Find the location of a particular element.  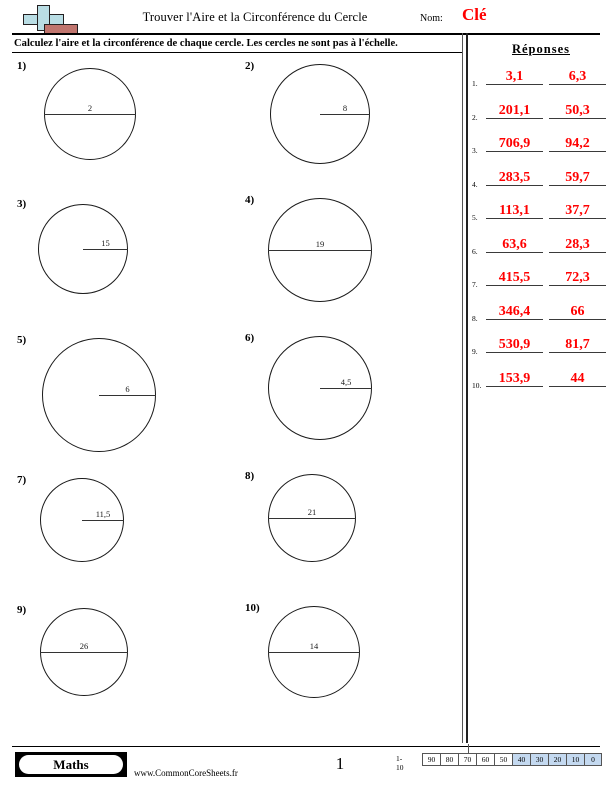

column-divider is located at coordinates (465, 388).